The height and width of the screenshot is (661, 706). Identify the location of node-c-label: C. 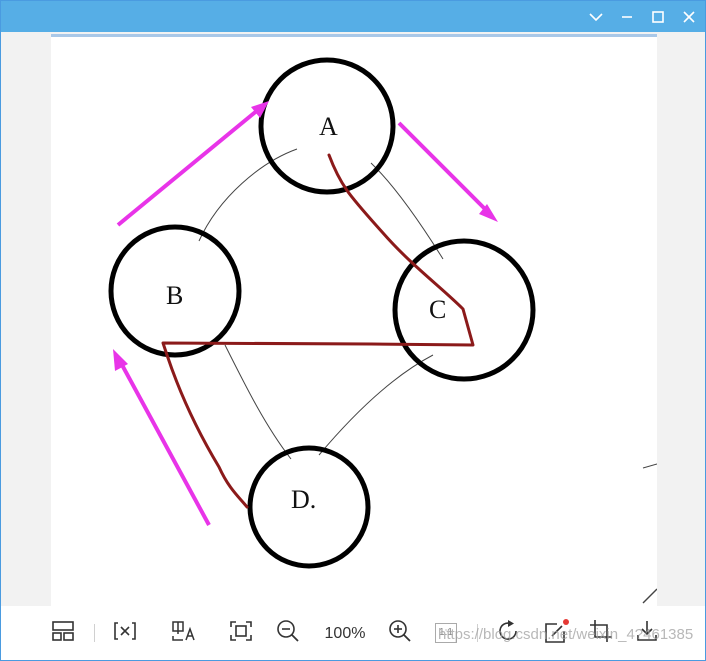
(437, 309).